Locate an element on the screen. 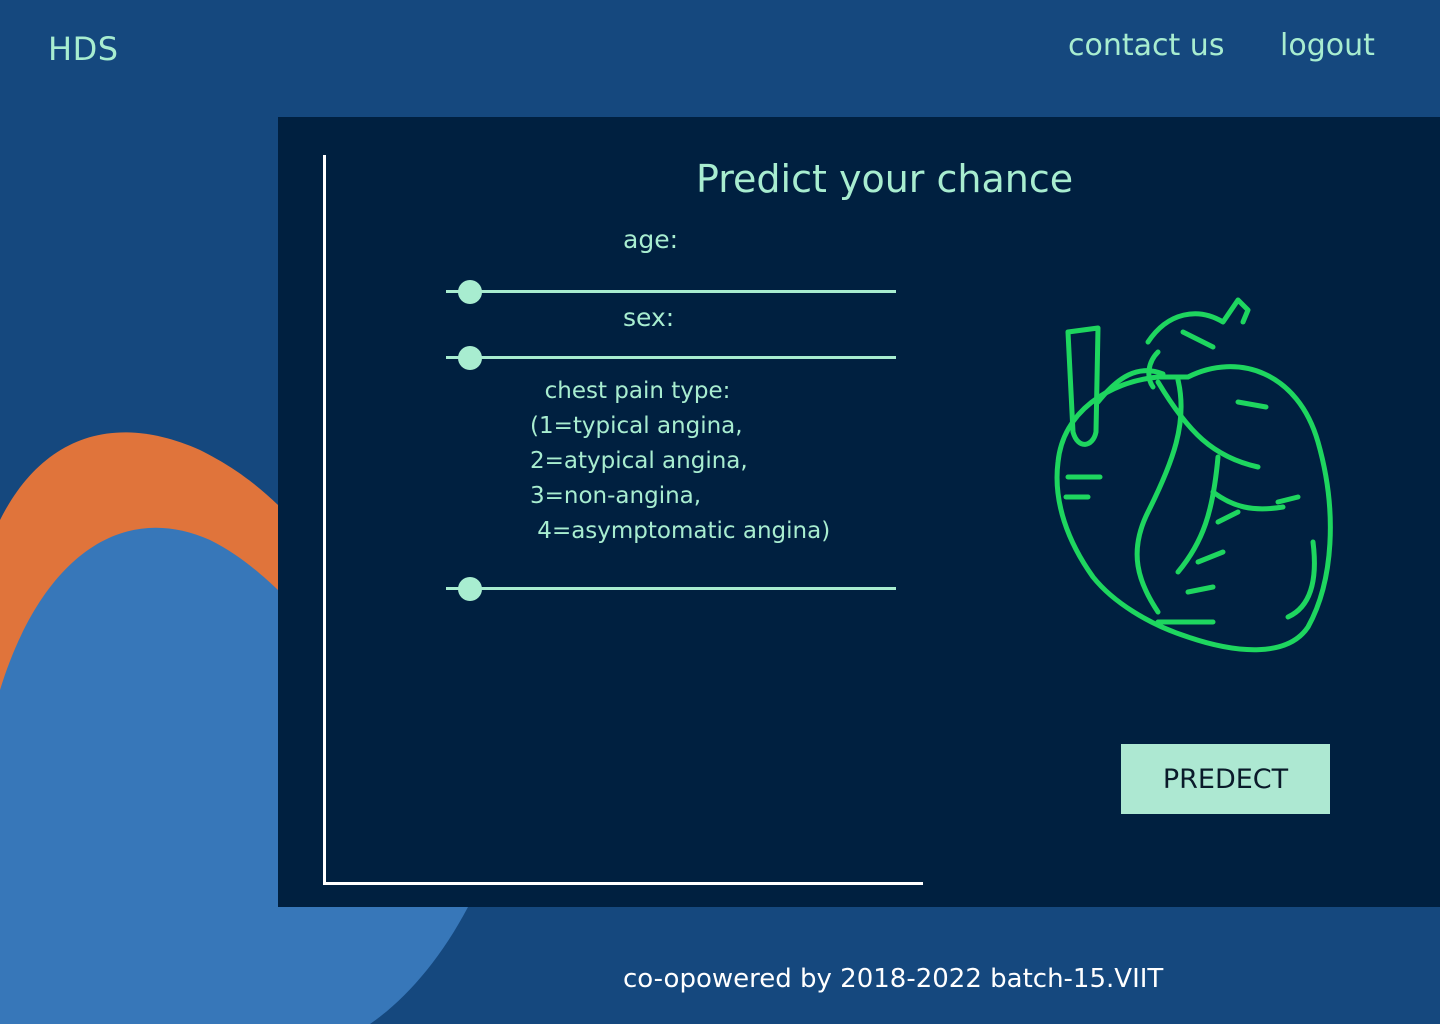 The height and width of the screenshot is (1024, 1440). sex-slider-thumb is located at coordinates (470, 358).